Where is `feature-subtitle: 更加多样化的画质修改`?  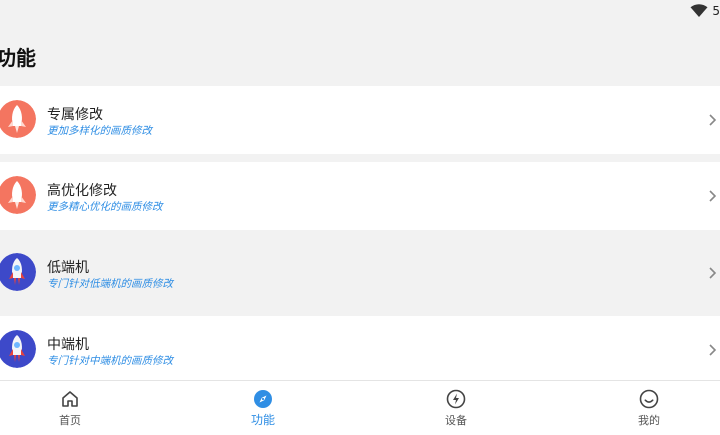
feature-subtitle: 更加多样化的画质修改 is located at coordinates (99, 131).